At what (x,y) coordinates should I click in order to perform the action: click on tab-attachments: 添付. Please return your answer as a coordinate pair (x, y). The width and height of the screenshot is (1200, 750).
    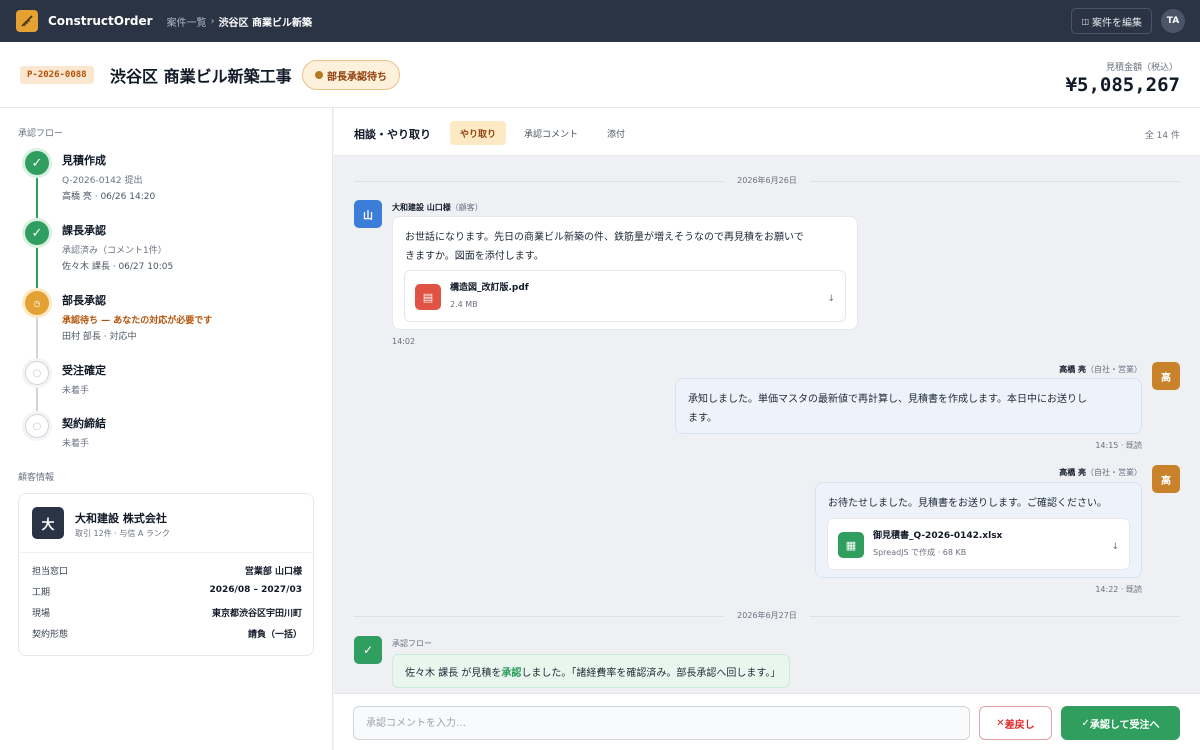
    Looking at the image, I should click on (616, 133).